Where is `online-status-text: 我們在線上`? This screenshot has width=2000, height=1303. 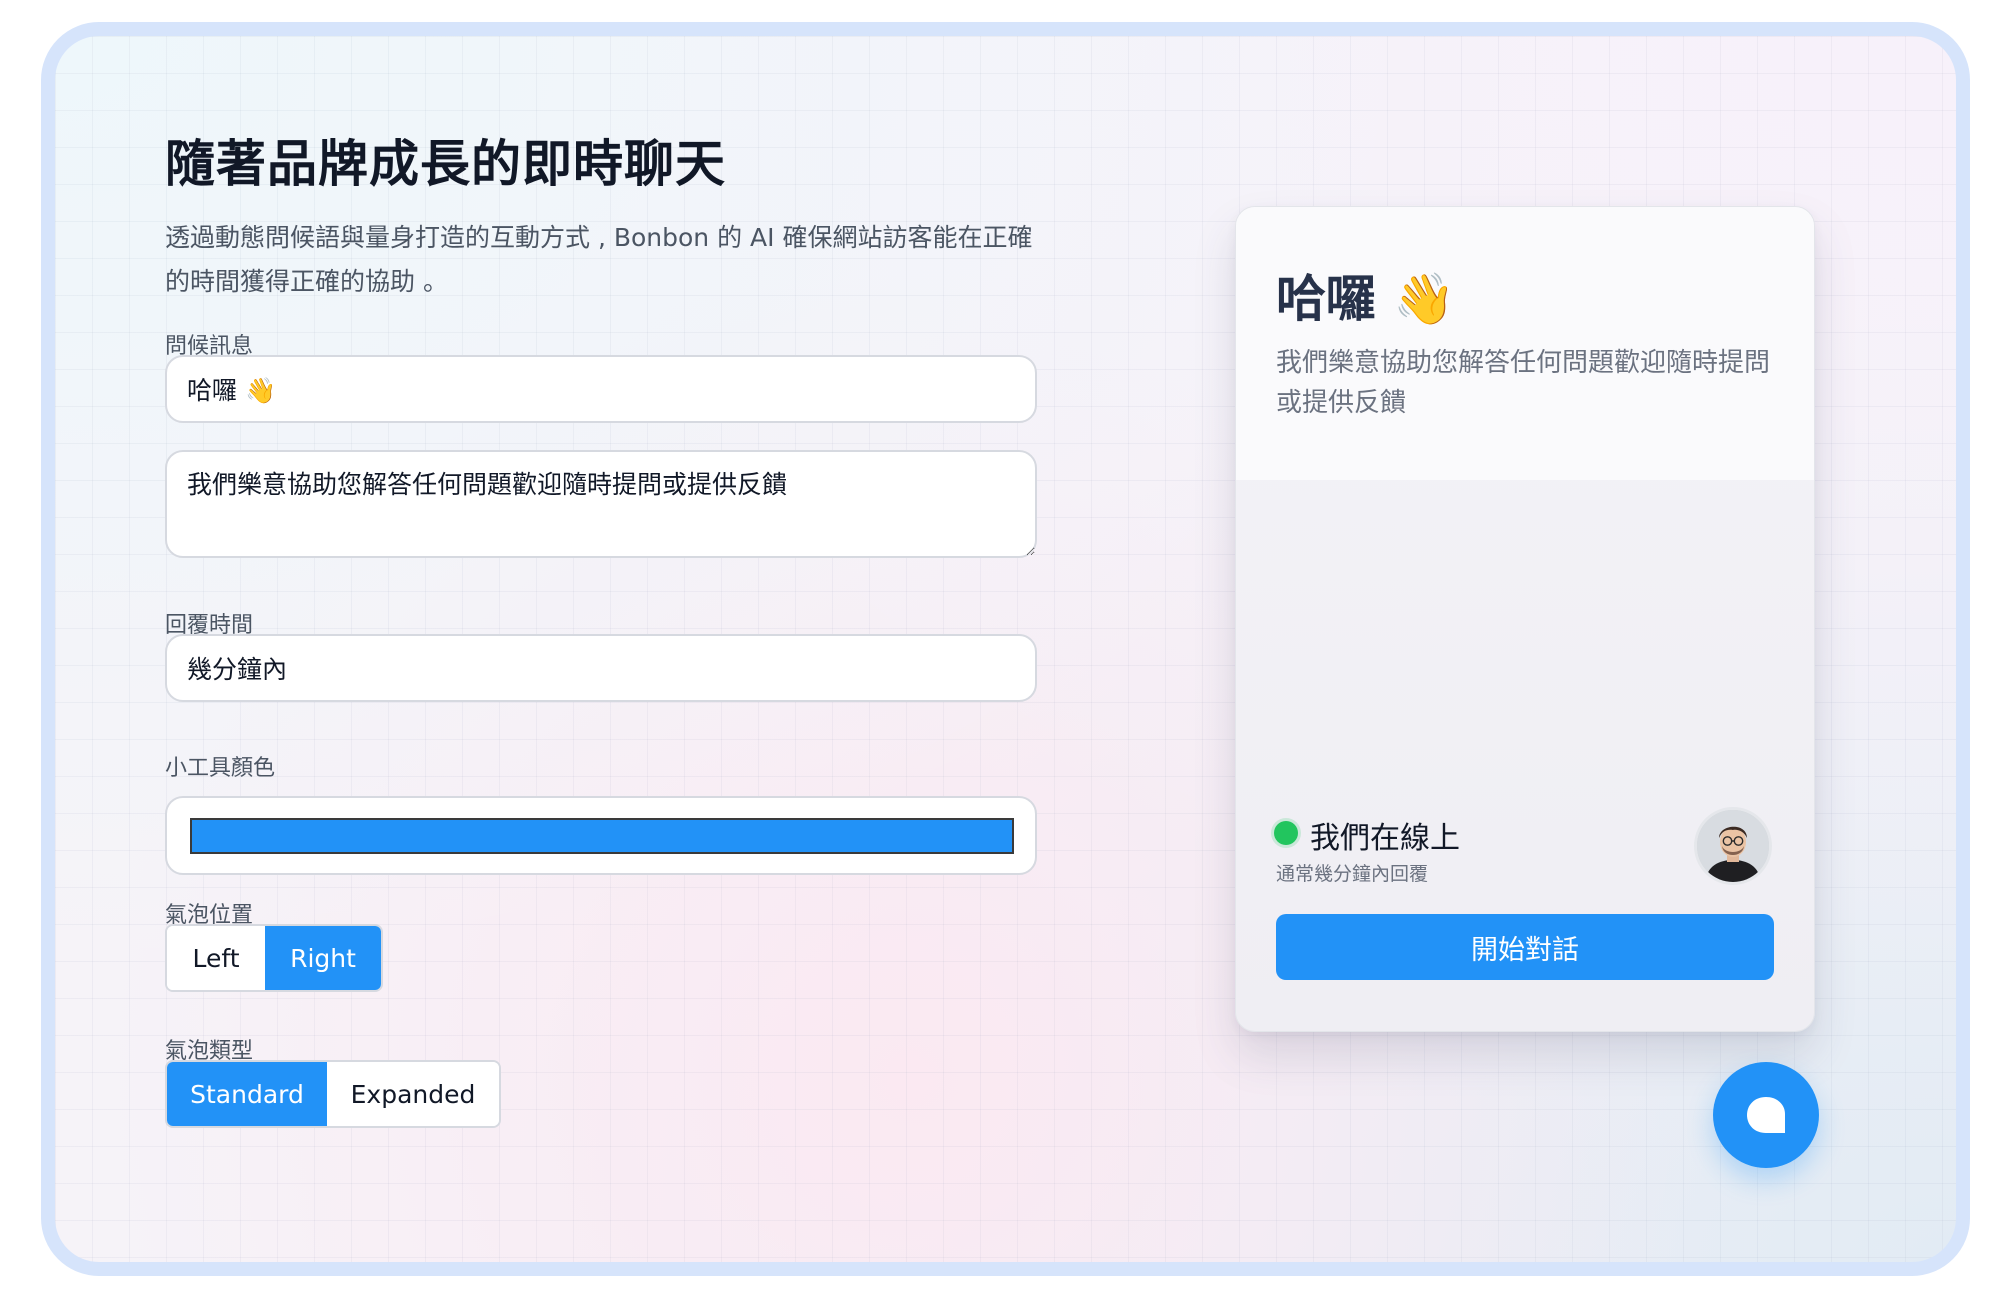
online-status-text: 我們在線上 is located at coordinates (1385, 838).